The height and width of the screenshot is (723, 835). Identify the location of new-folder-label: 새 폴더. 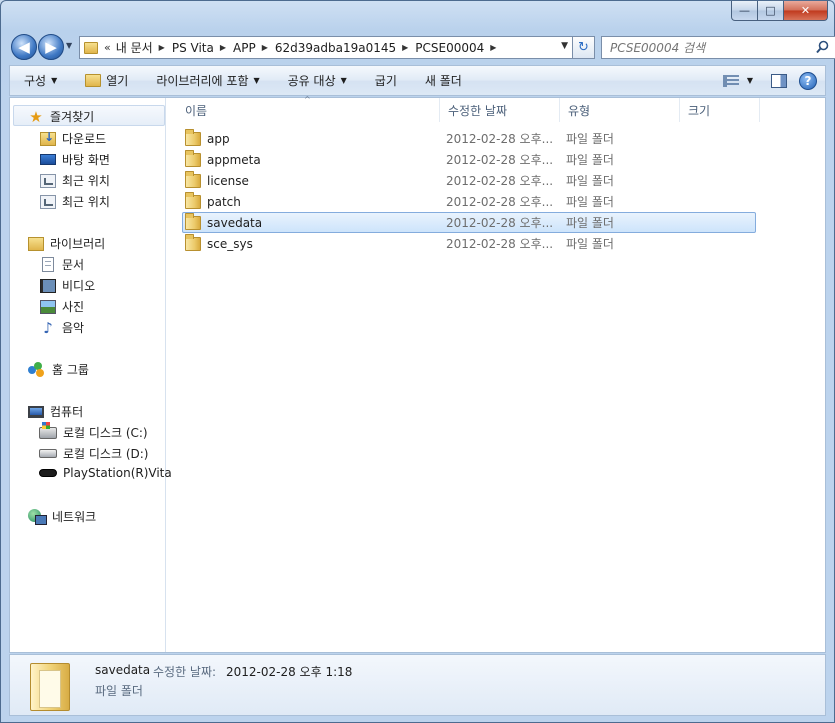
(443, 81).